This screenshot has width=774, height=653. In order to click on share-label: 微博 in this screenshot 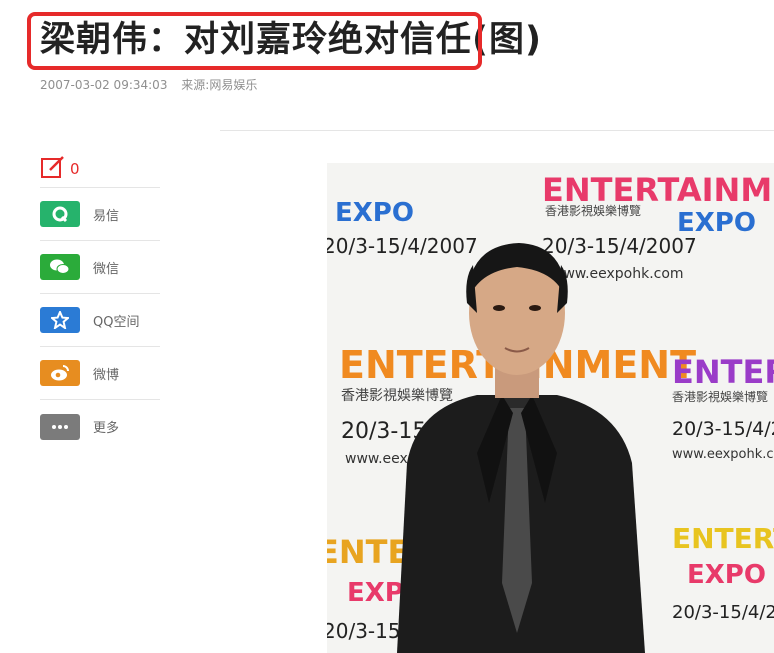, I will do `click(106, 375)`.